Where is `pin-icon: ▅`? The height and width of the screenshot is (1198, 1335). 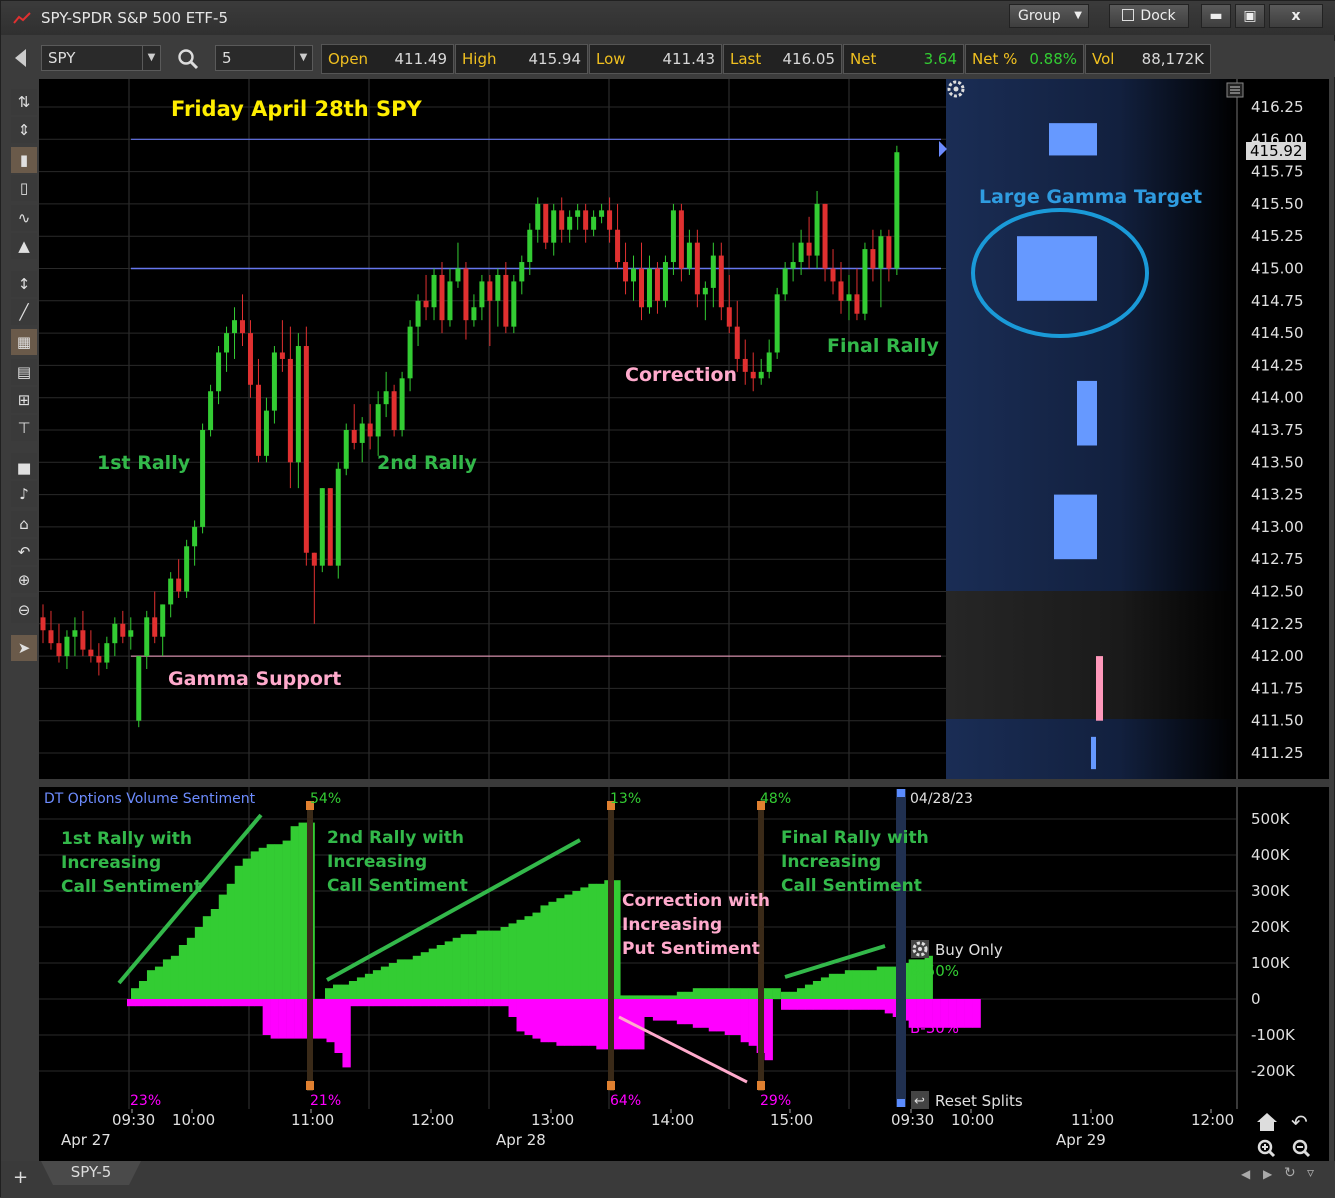 pin-icon: ▅ is located at coordinates (24, 466).